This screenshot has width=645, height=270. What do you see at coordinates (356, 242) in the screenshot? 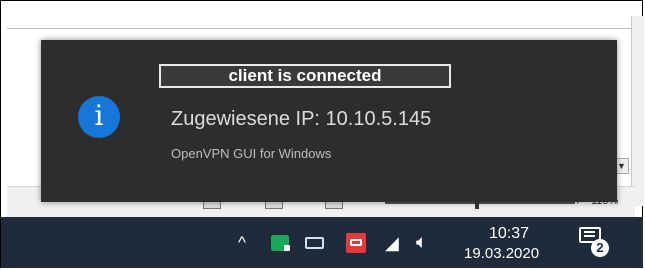
I see `red-app-glyph` at bounding box center [356, 242].